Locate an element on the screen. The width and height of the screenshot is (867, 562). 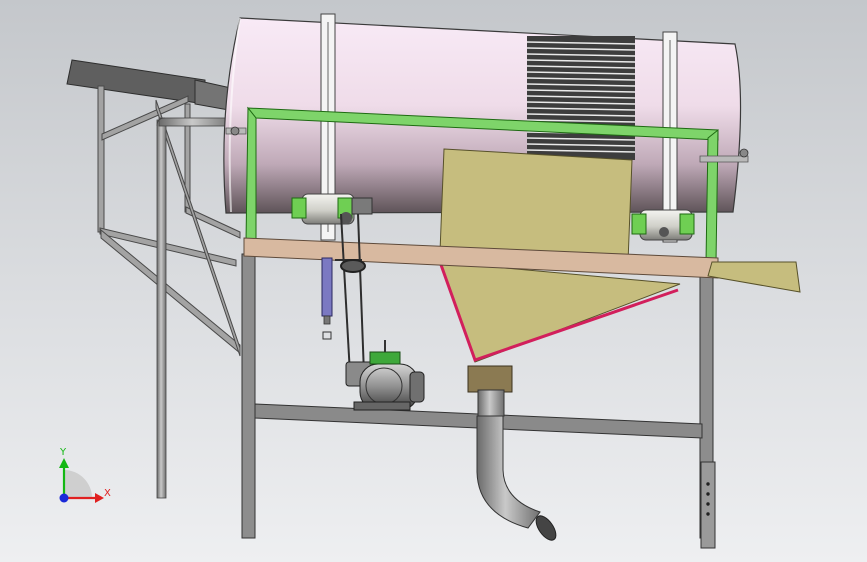
bearing-right is located at coordinates (663, 225).